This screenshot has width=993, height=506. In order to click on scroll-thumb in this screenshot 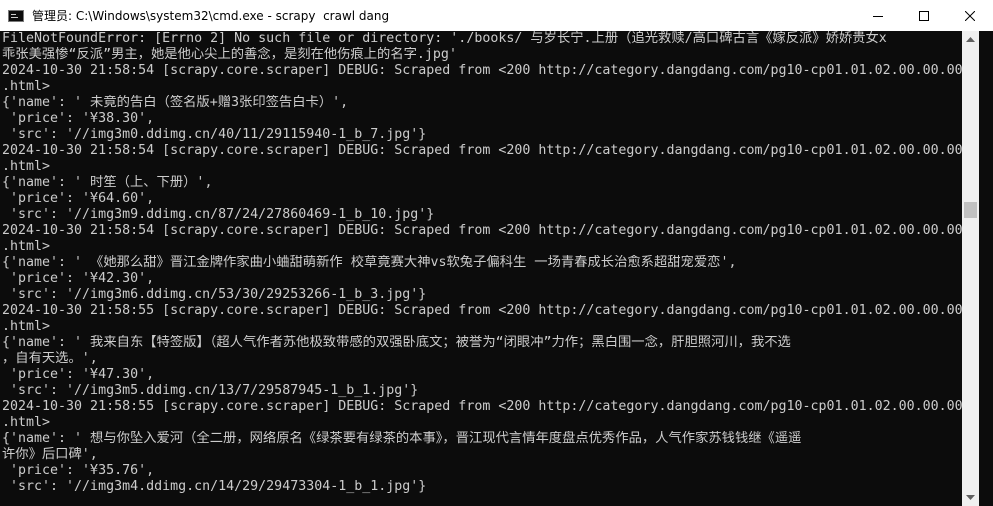, I will do `click(970, 210)`.